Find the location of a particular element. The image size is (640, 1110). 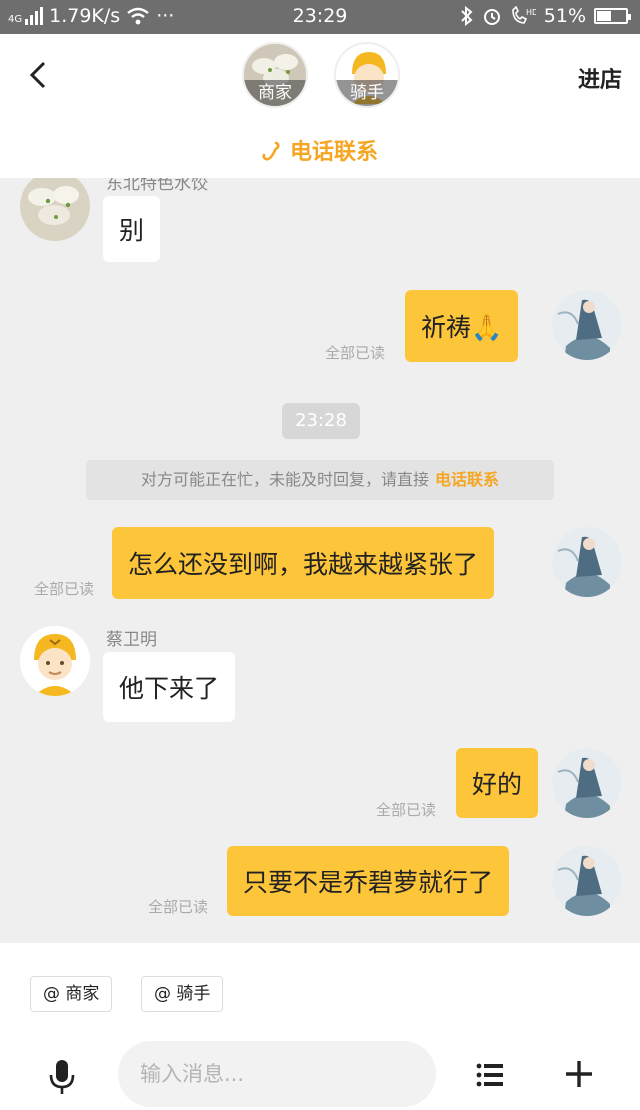

status-right: HD 51% is located at coordinates (545, 16).